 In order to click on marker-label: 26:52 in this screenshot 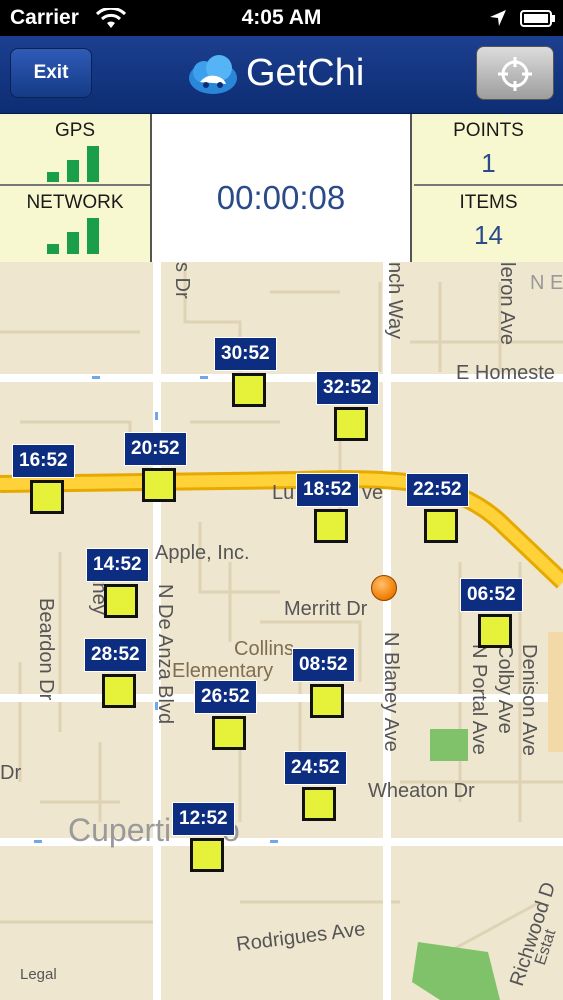, I will do `click(225, 697)`.